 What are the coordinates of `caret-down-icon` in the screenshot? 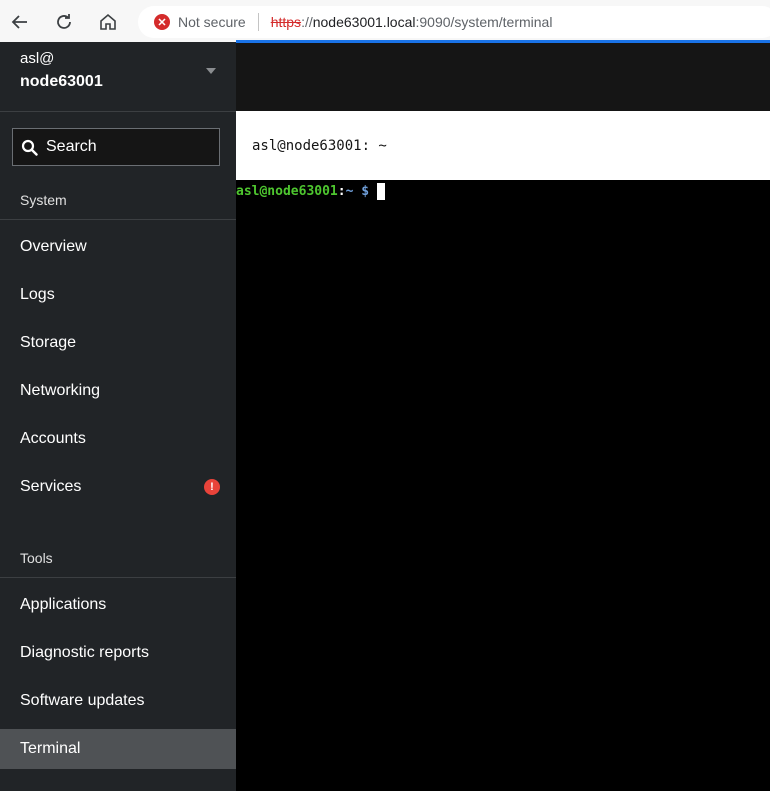 It's located at (211, 71).